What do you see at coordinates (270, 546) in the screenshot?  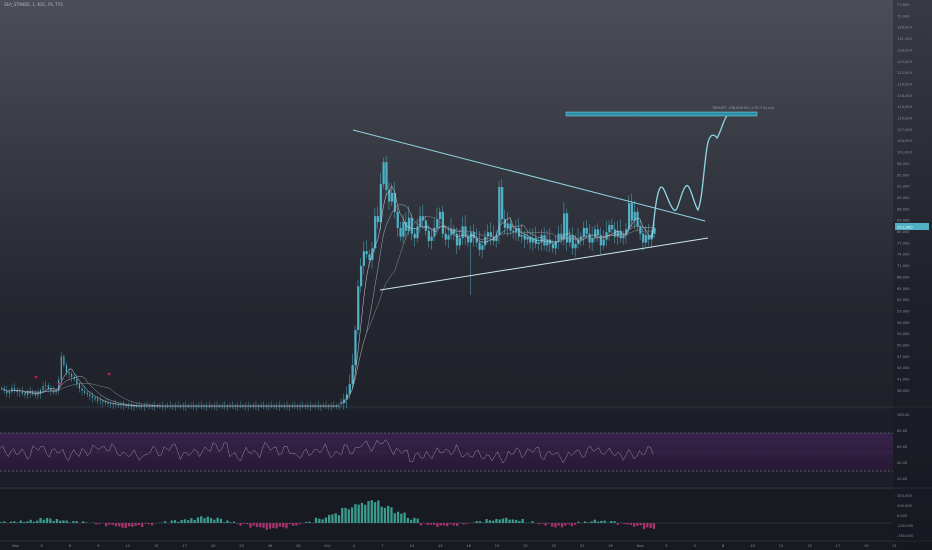 I see `time-tick-label: 26` at bounding box center [270, 546].